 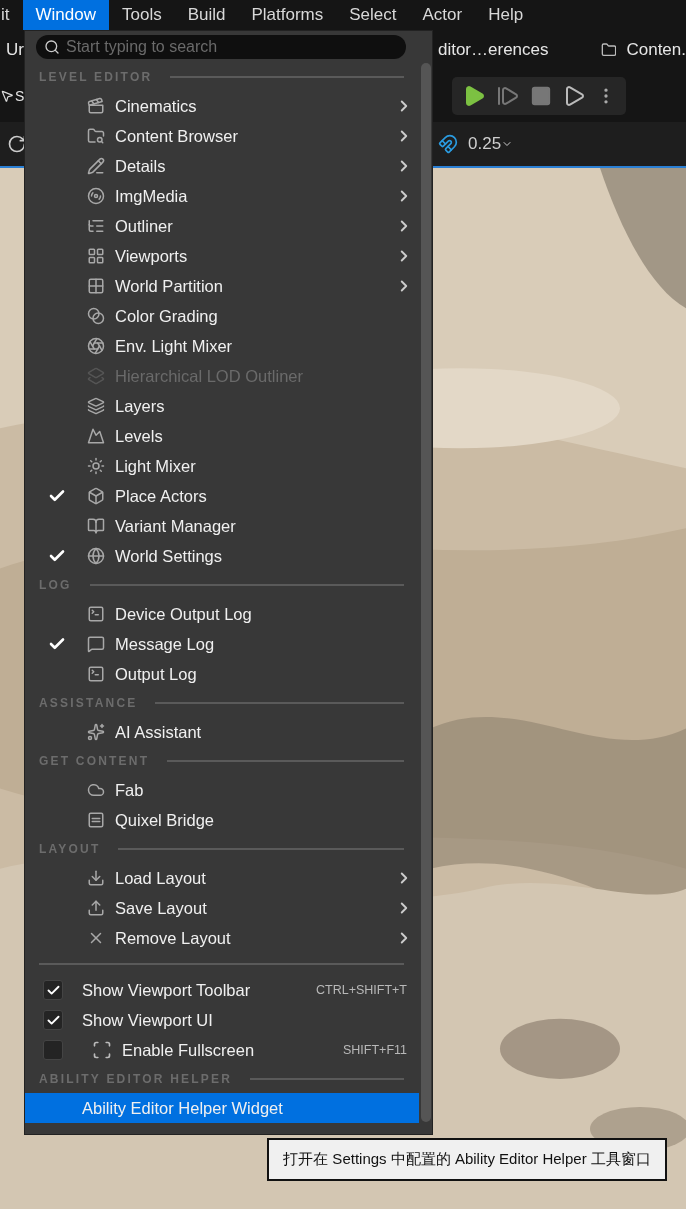 What do you see at coordinates (222, 226) in the screenshot?
I see `menu-item: Outliner` at bounding box center [222, 226].